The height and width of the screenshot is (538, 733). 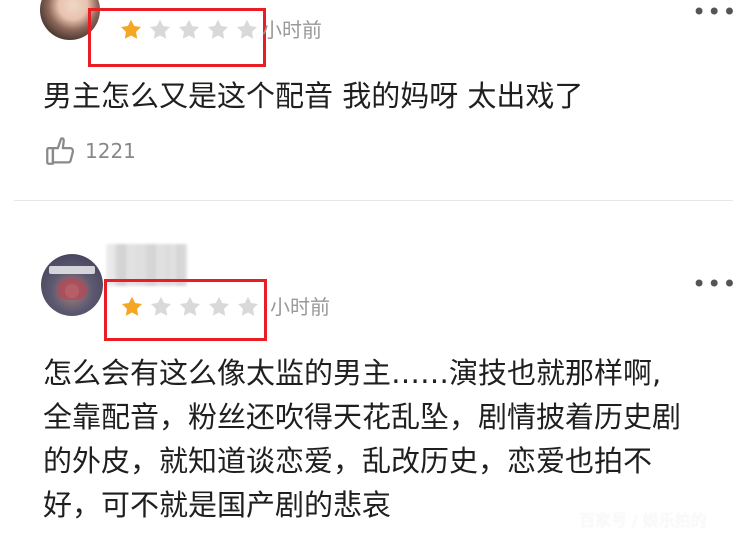 What do you see at coordinates (373, 200) in the screenshot?
I see `comment-divider` at bounding box center [373, 200].